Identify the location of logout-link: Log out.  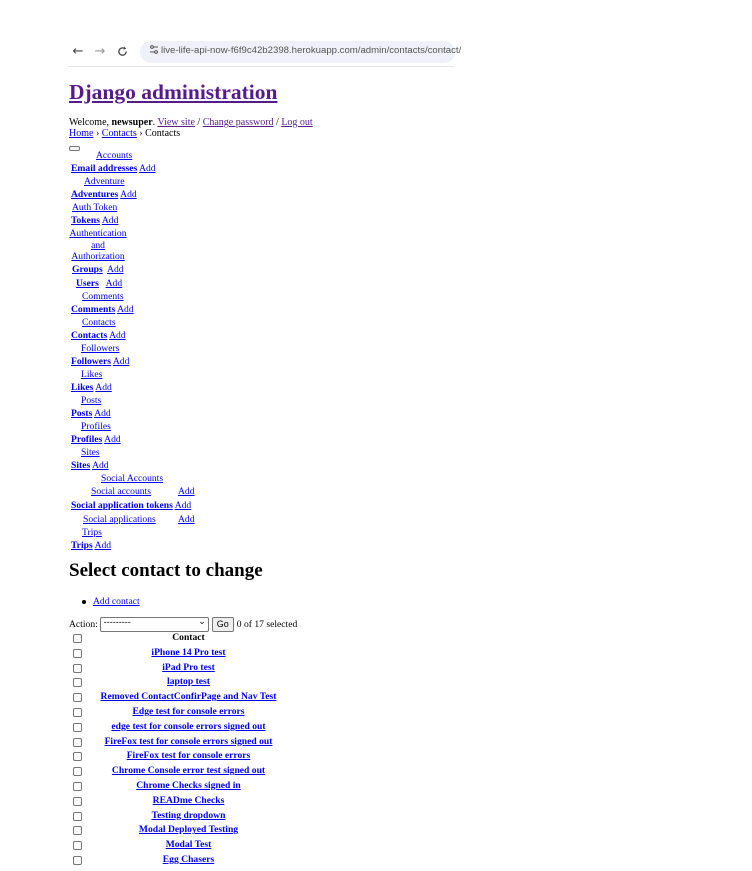
(296, 122).